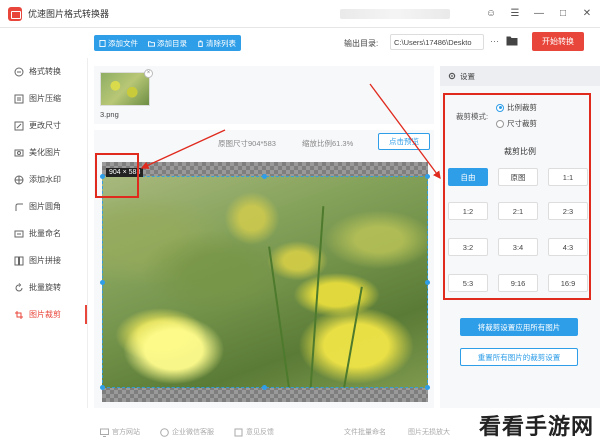  Describe the element at coordinates (117, 175) in the screenshot. I see `annotation-box-dimensions` at that location.